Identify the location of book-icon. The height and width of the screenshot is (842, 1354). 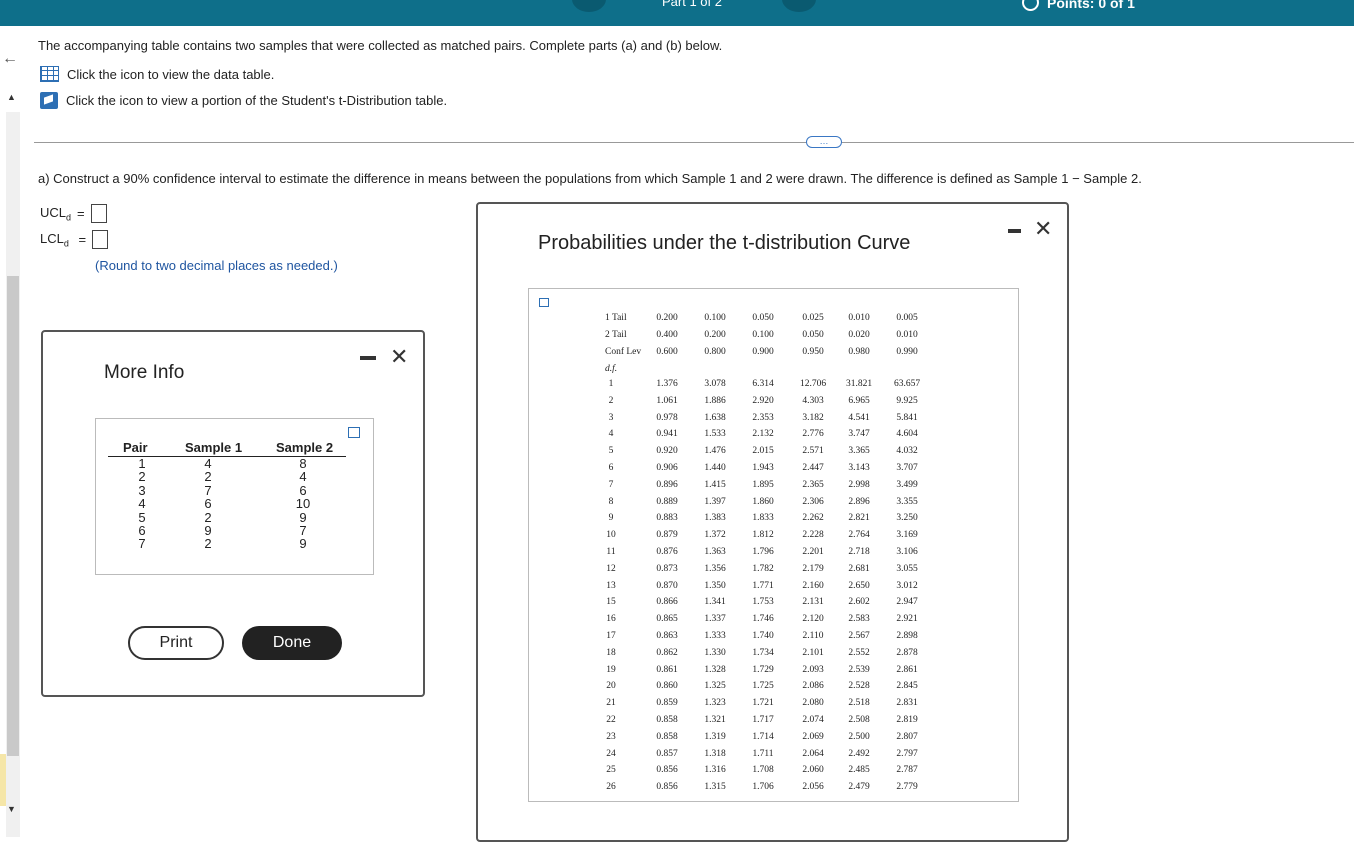
(49, 100).